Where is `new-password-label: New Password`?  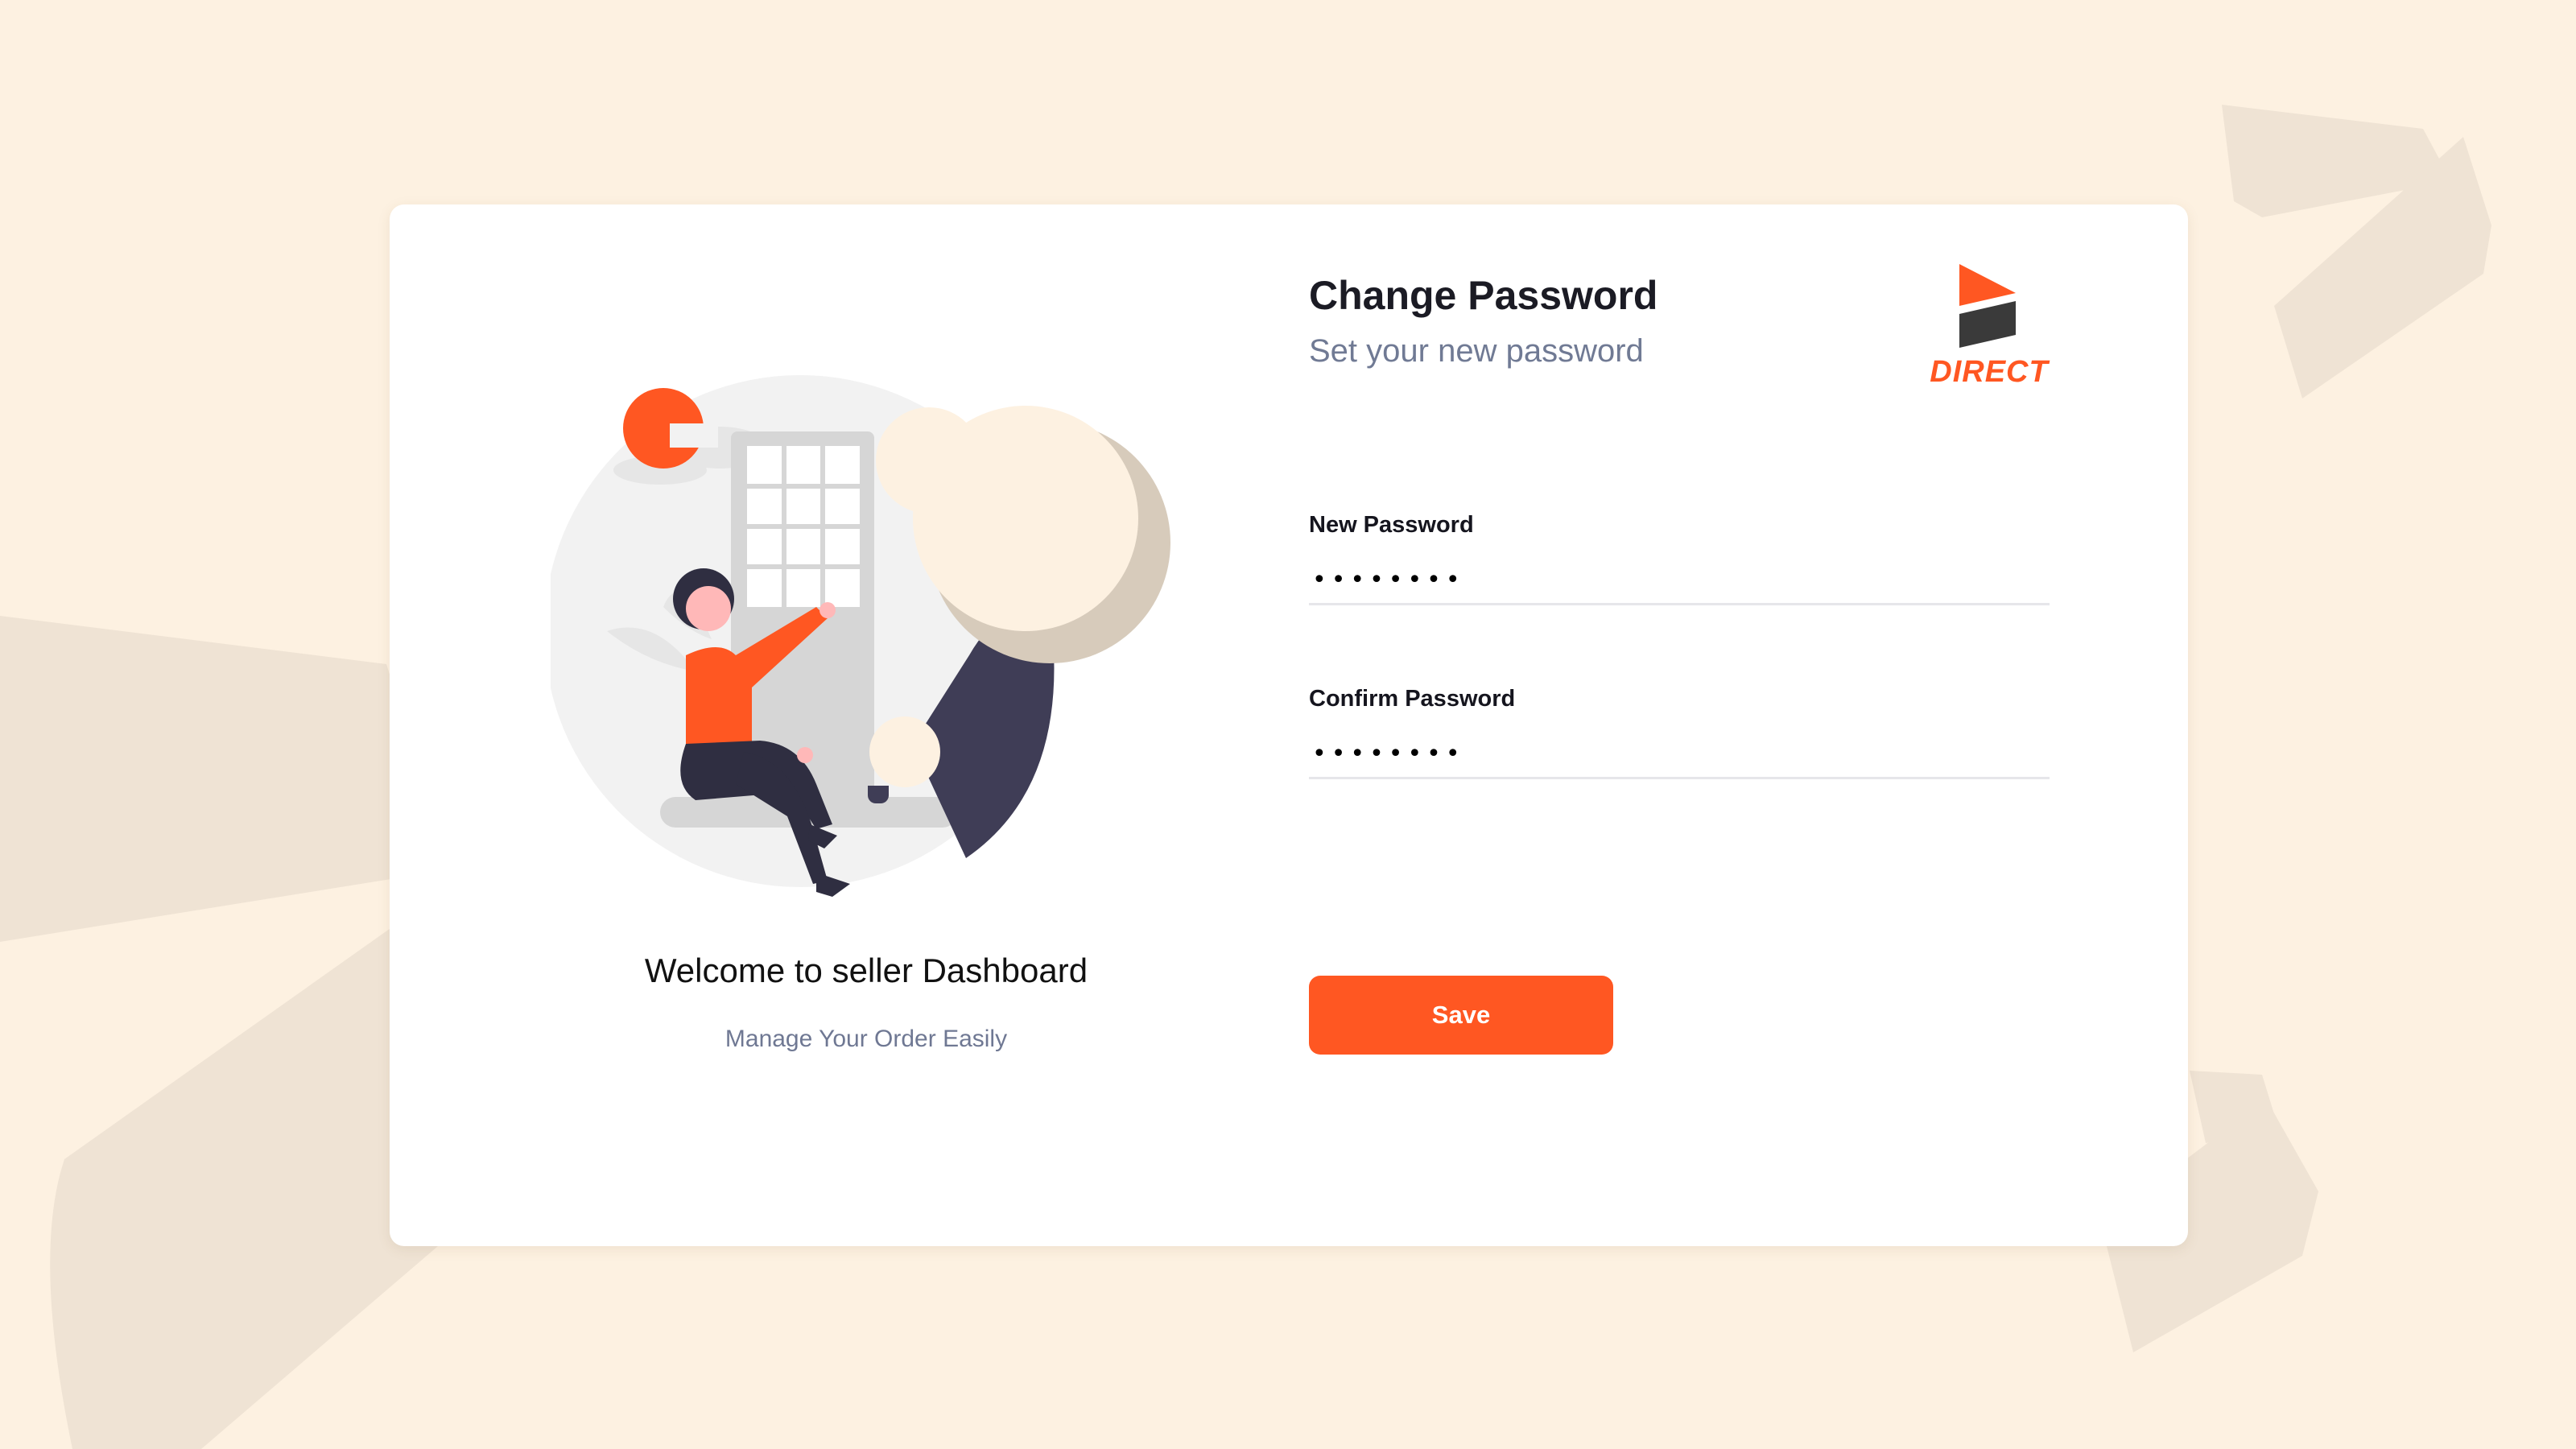 new-password-label: New Password is located at coordinates (1391, 525).